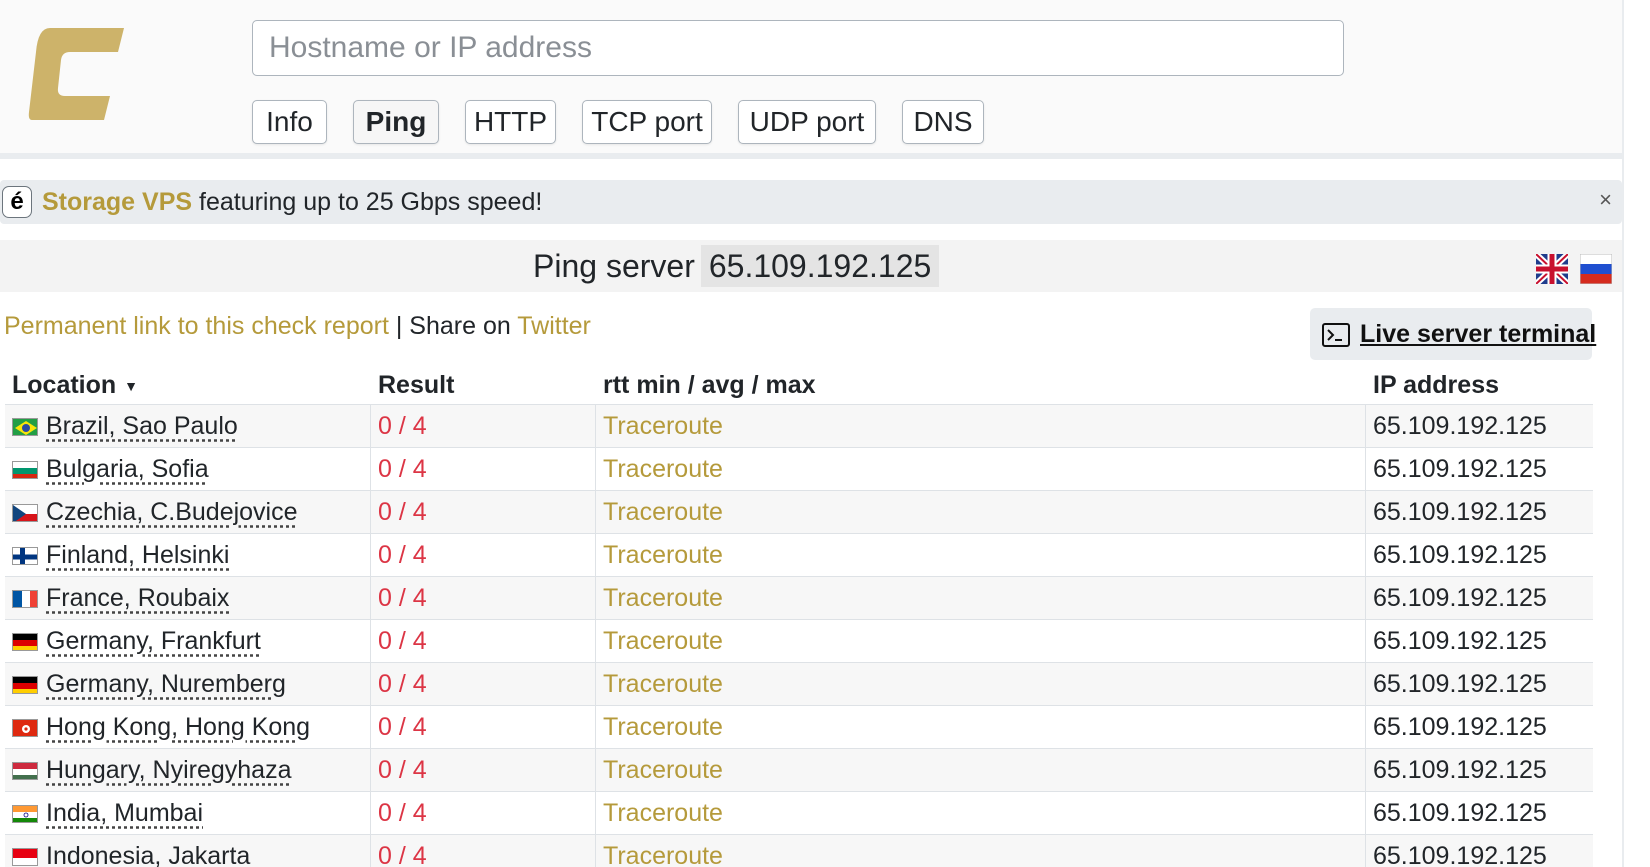  What do you see at coordinates (1478, 334) in the screenshot?
I see `live-terminal-label: Live server terminal` at bounding box center [1478, 334].